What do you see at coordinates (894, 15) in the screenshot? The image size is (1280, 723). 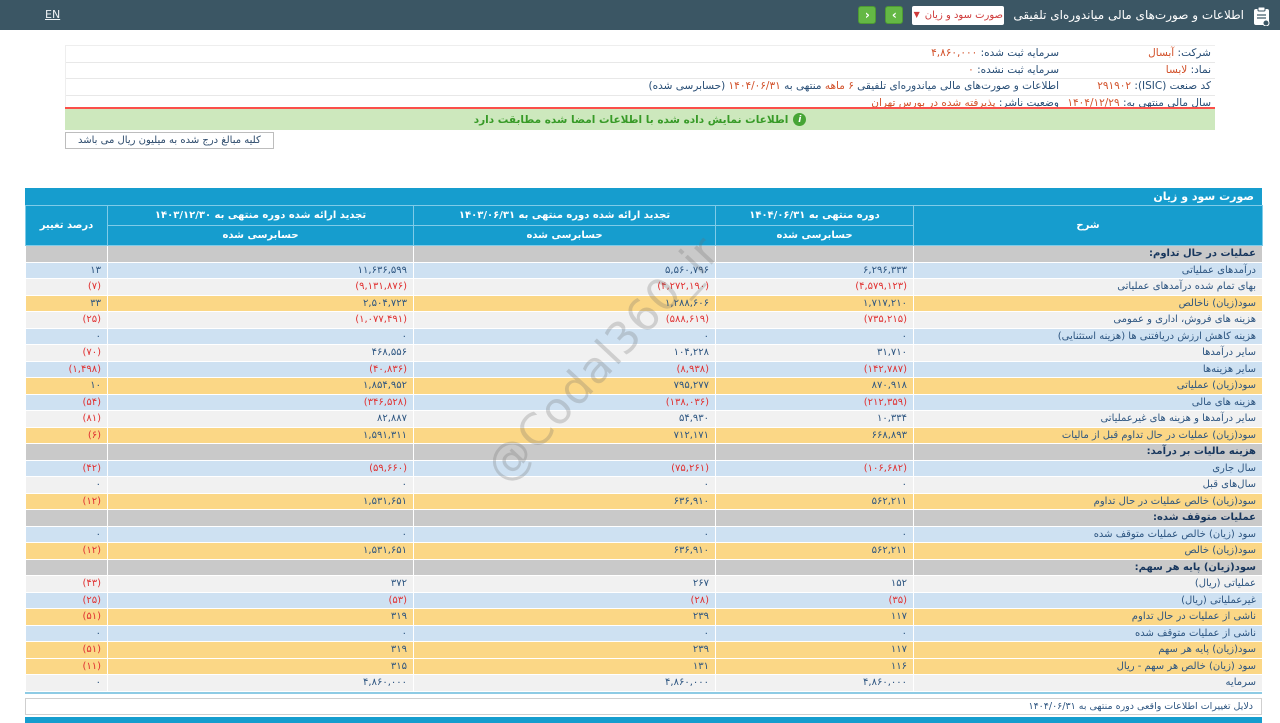 I see `next-statement-button: ›` at bounding box center [894, 15].